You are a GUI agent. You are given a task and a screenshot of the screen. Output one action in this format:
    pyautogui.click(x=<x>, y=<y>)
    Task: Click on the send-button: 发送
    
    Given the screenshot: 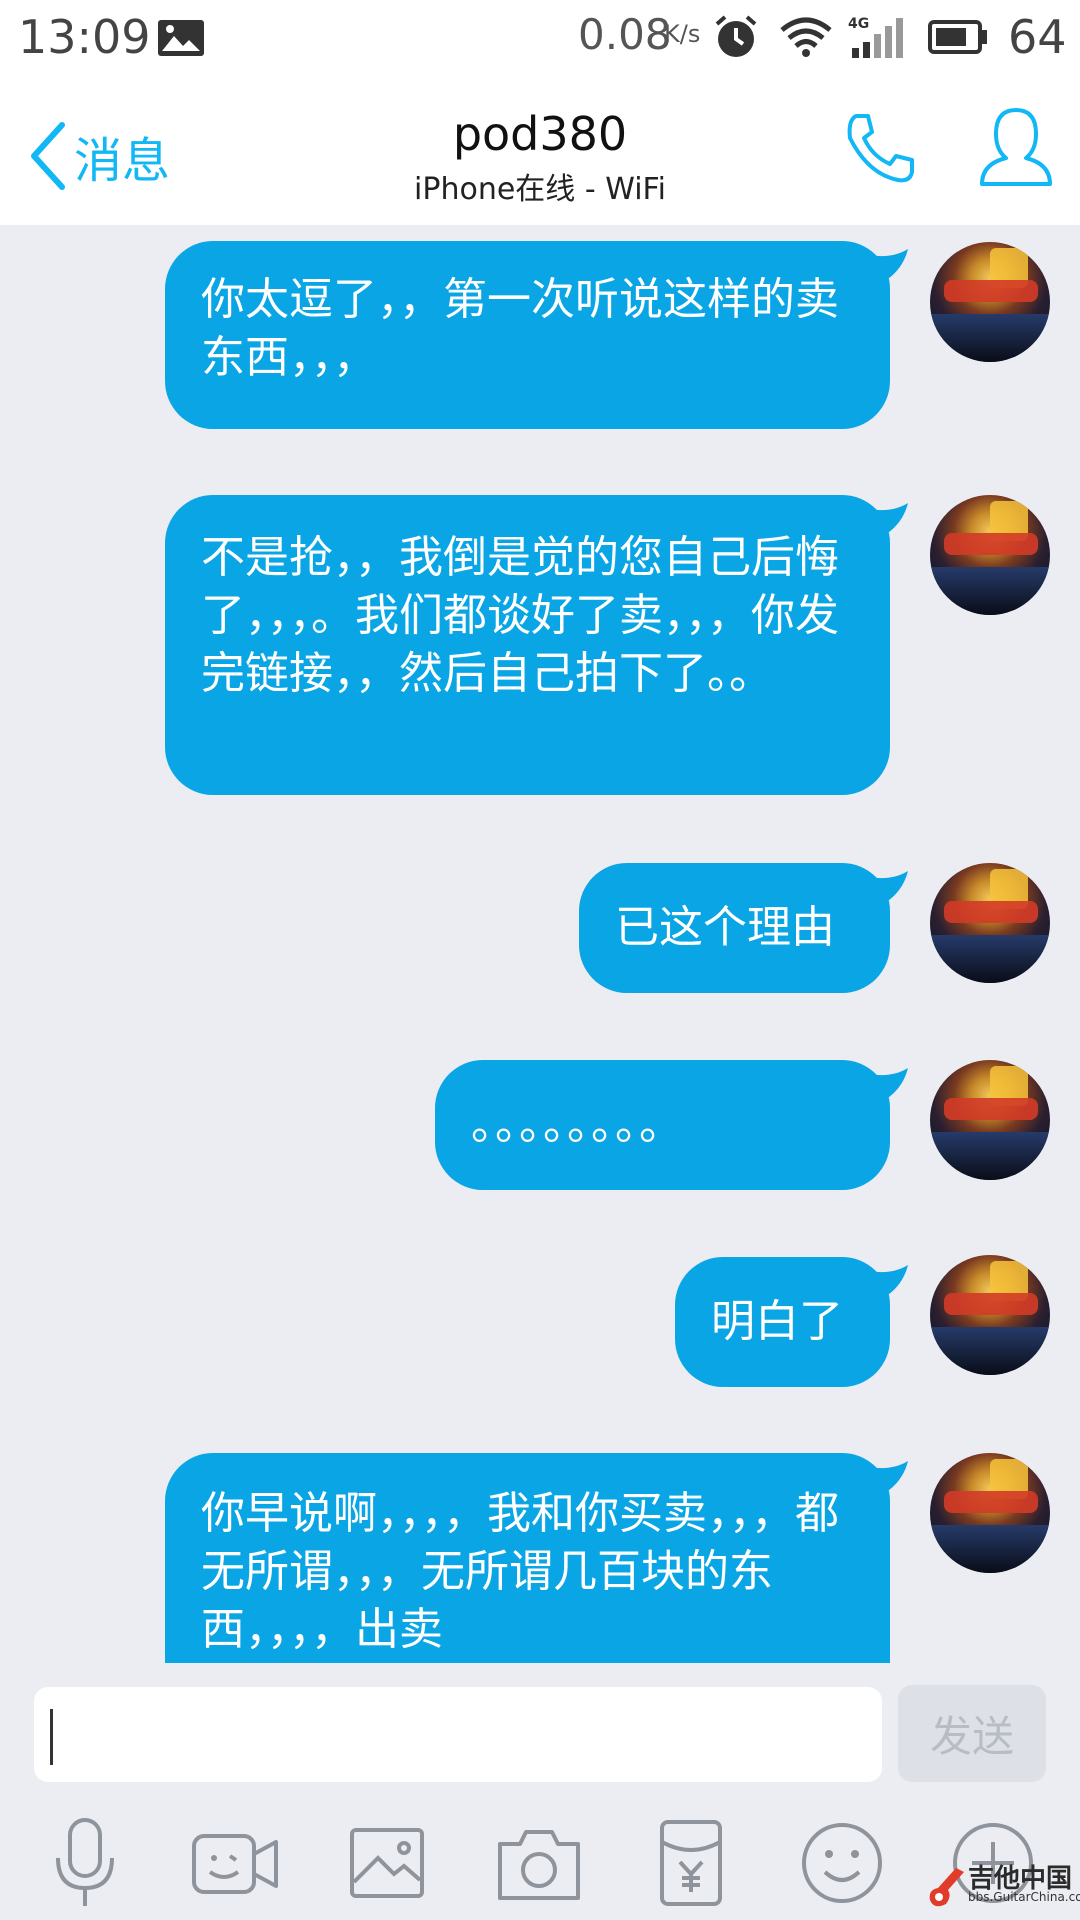 What is the action you would take?
    pyautogui.click(x=972, y=1733)
    